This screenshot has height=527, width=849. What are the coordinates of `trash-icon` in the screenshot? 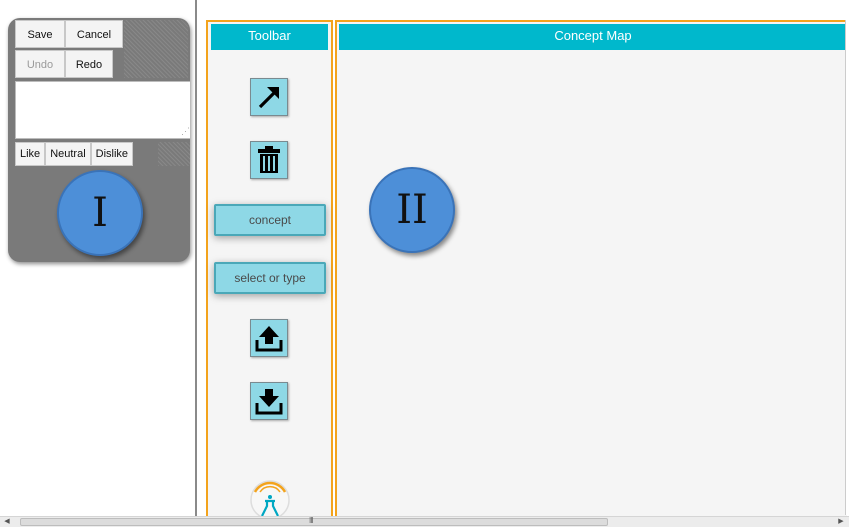 It's located at (269, 160).